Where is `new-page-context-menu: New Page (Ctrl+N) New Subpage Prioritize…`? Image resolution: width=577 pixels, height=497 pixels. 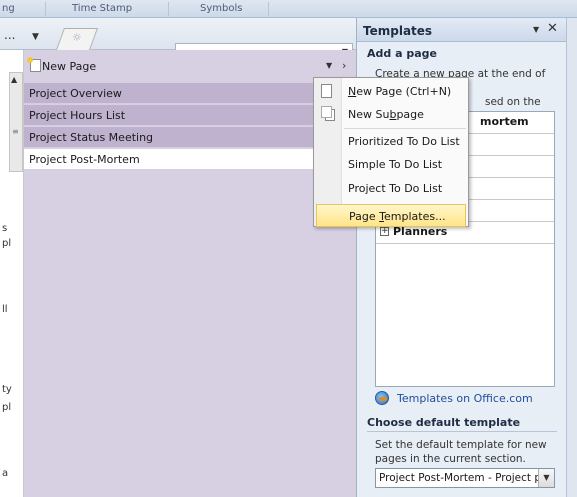
new-page-context-menu: New Page (Ctrl+N) New Subpage Prioritize… is located at coordinates (391, 152).